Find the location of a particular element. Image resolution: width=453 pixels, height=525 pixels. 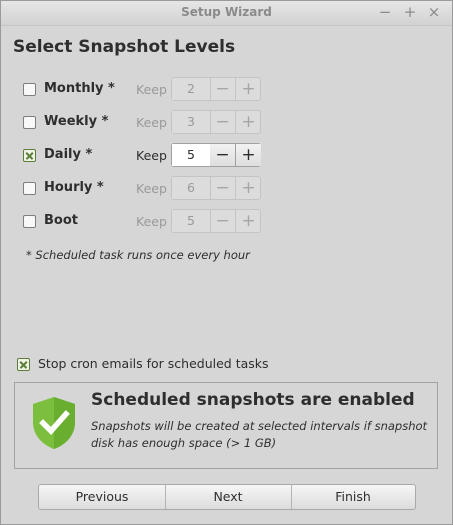

stop-cron-emails-checkbox is located at coordinates (23, 364).